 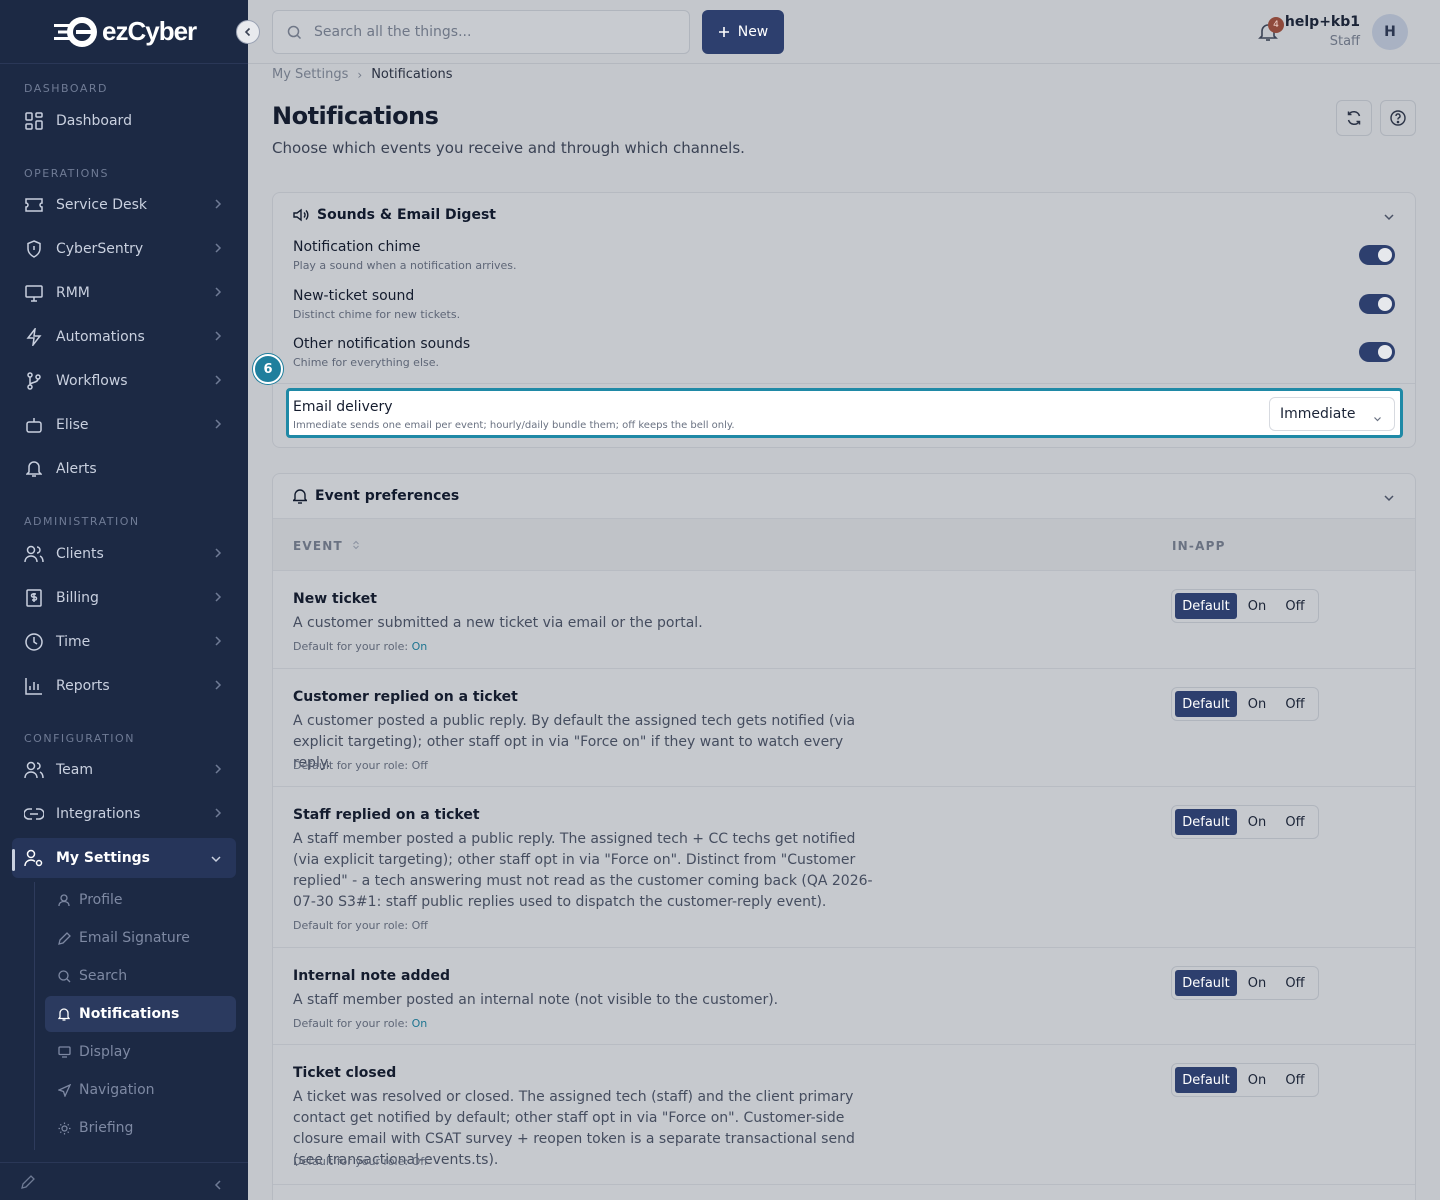 What do you see at coordinates (34, 814) in the screenshot?
I see `link-icon` at bounding box center [34, 814].